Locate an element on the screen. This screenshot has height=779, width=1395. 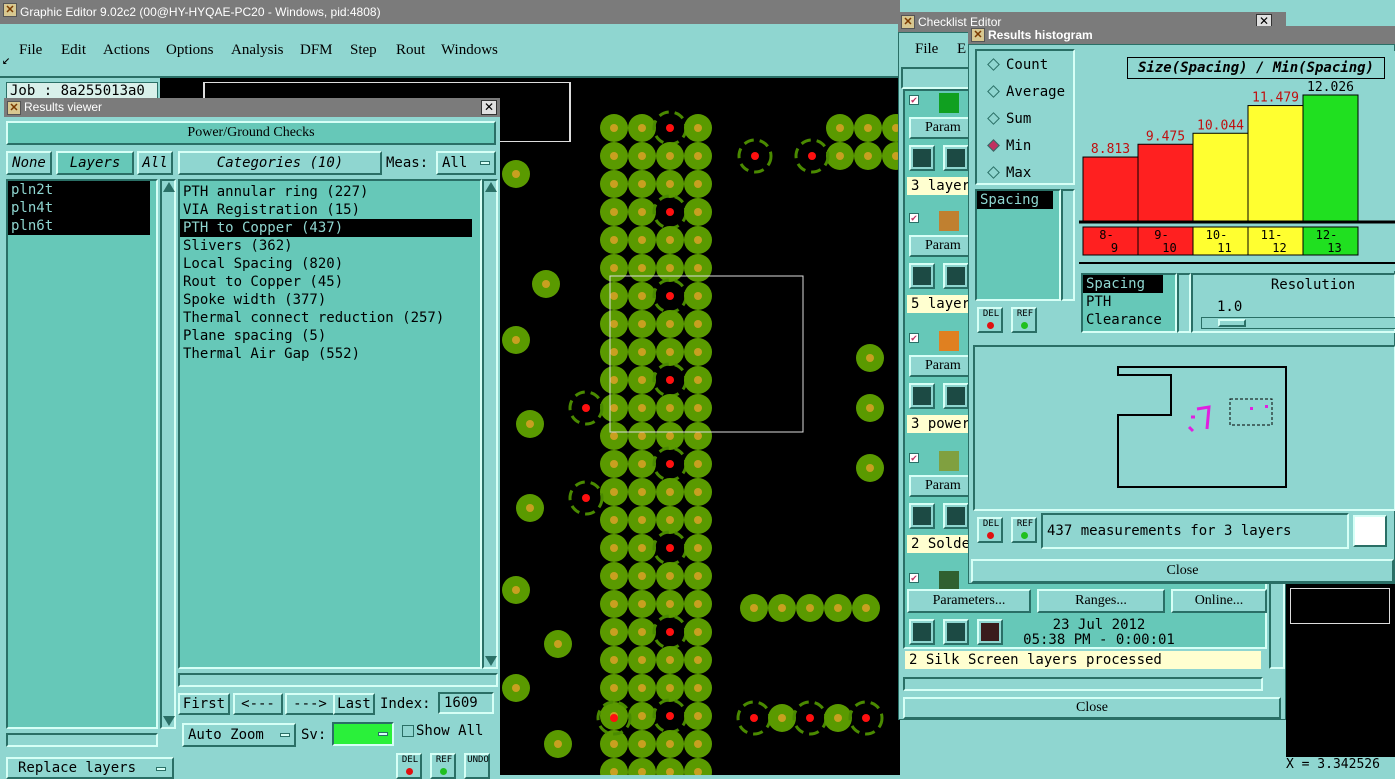
preview-del-button: DEL is located at coordinates (990, 530).